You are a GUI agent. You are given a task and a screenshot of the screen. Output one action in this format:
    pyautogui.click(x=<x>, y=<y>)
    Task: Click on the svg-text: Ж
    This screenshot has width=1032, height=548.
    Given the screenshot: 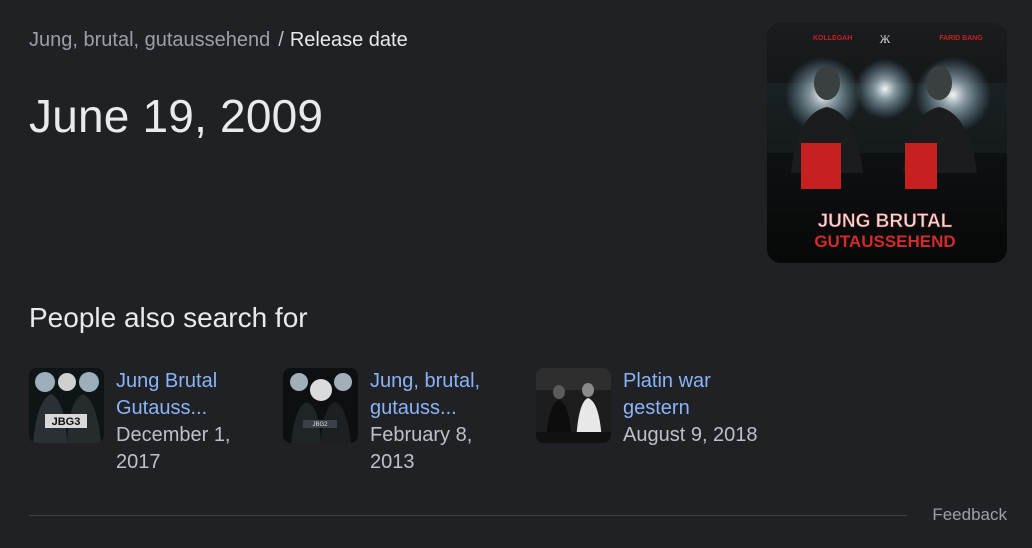 What is the action you would take?
    pyautogui.click(x=885, y=39)
    